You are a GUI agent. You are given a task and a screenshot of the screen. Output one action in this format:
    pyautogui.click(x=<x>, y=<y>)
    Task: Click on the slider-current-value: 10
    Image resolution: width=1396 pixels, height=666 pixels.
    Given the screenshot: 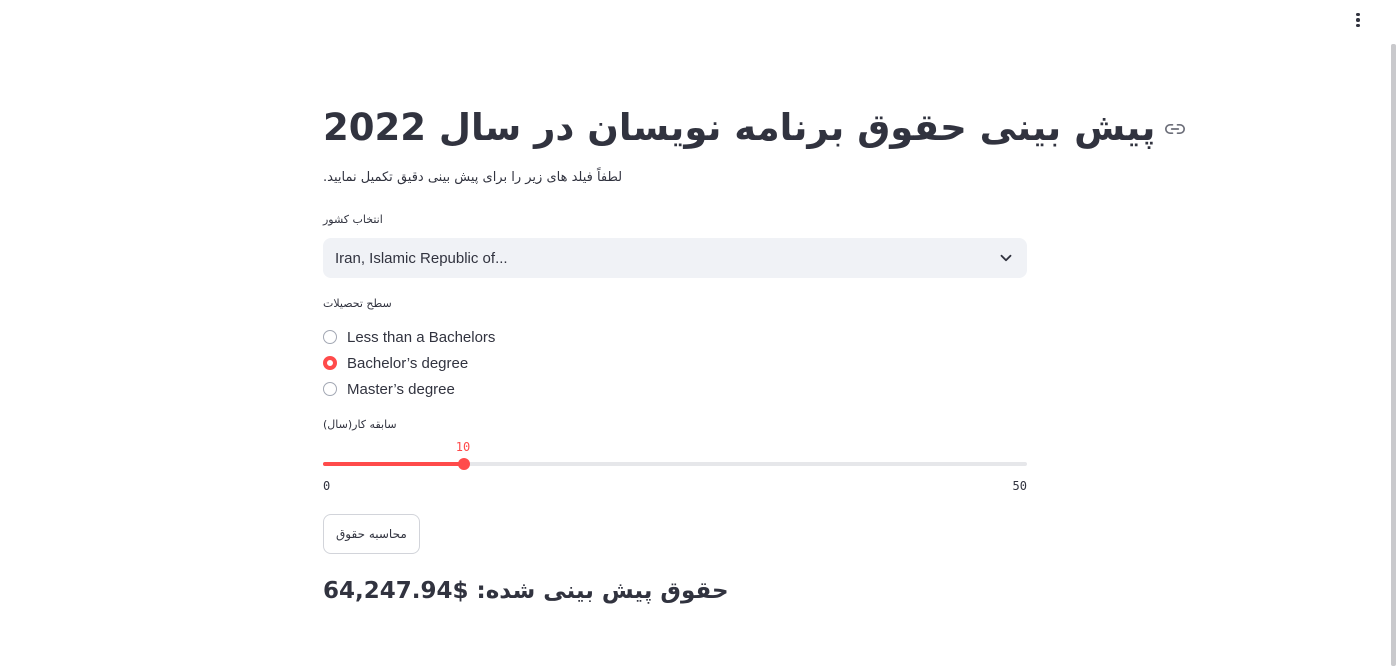 What is the action you would take?
    pyautogui.click(x=463, y=447)
    